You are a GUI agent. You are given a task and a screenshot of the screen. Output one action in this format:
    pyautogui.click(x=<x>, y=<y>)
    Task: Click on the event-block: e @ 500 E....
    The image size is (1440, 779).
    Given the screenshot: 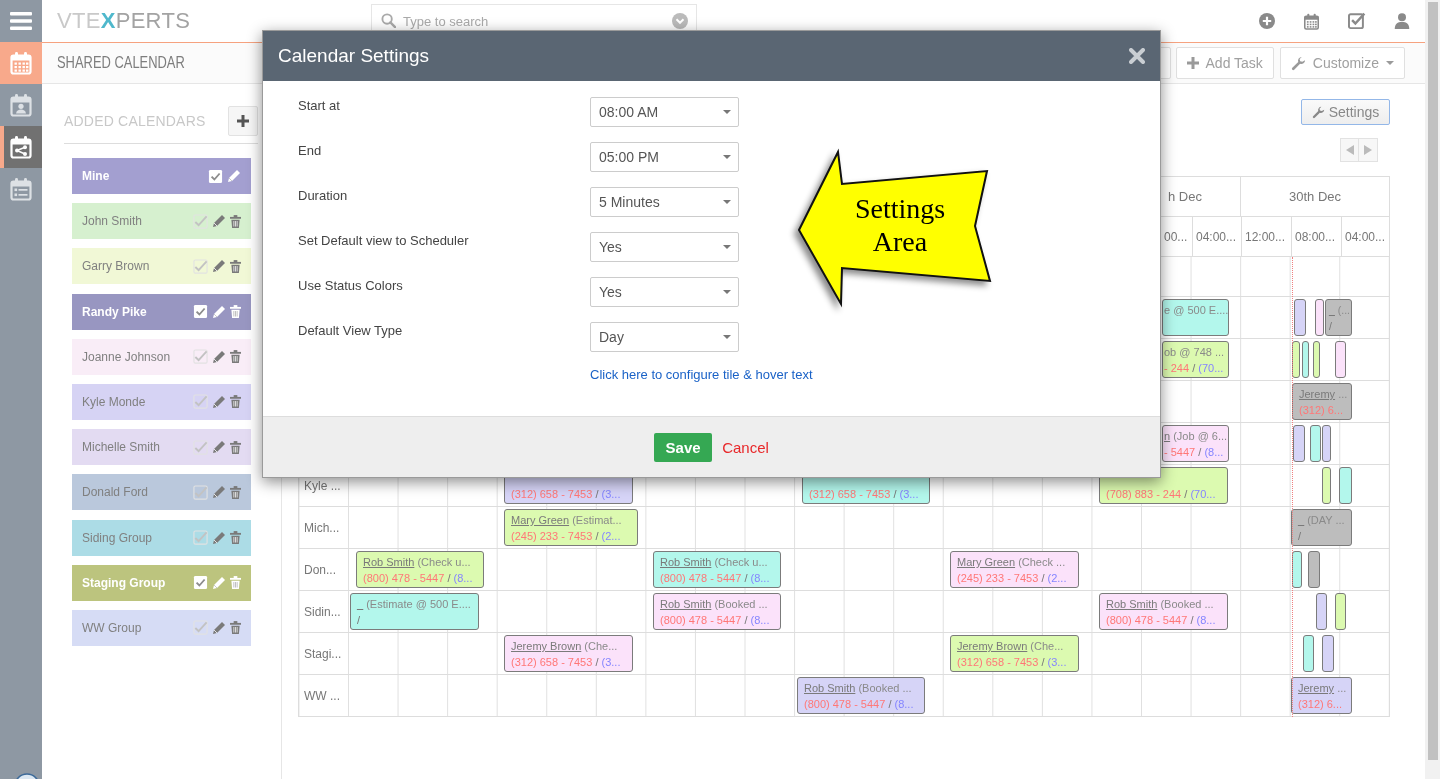 What is the action you would take?
    pyautogui.click(x=1195, y=317)
    